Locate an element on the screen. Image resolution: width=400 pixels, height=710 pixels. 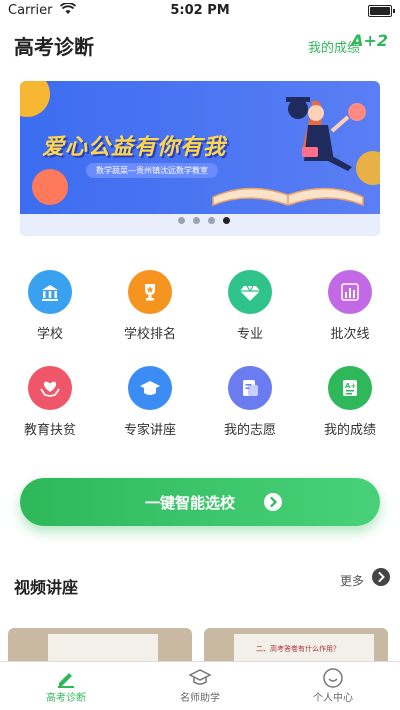
open-book-illustration is located at coordinates (288, 197).